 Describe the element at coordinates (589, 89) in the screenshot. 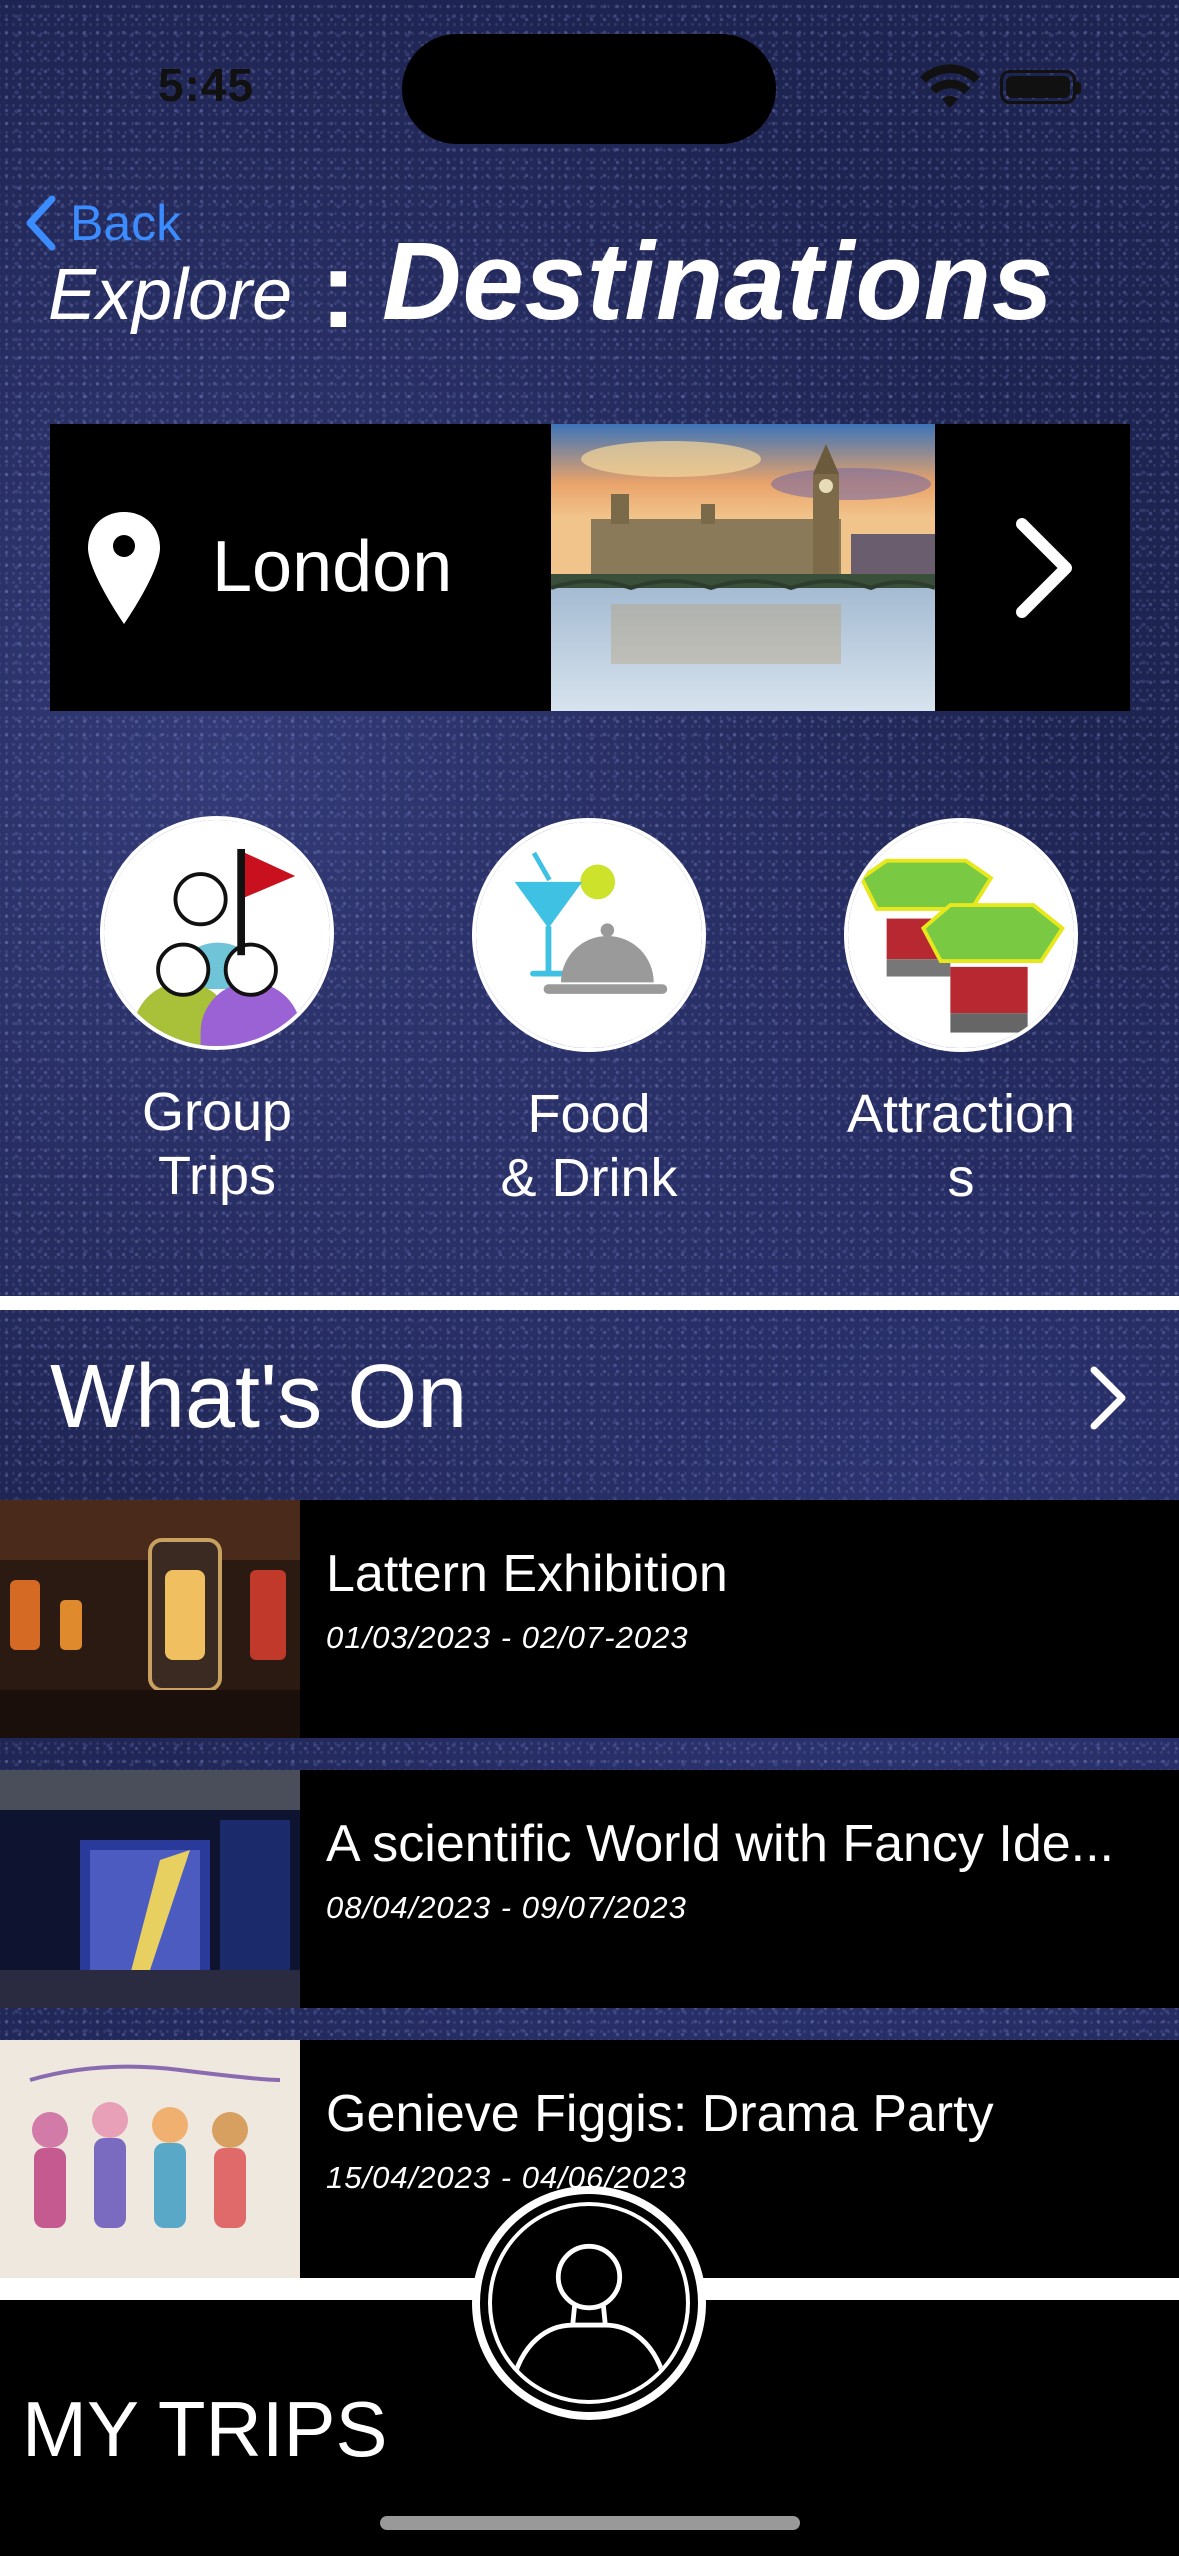

I see `dynamic-island` at that location.